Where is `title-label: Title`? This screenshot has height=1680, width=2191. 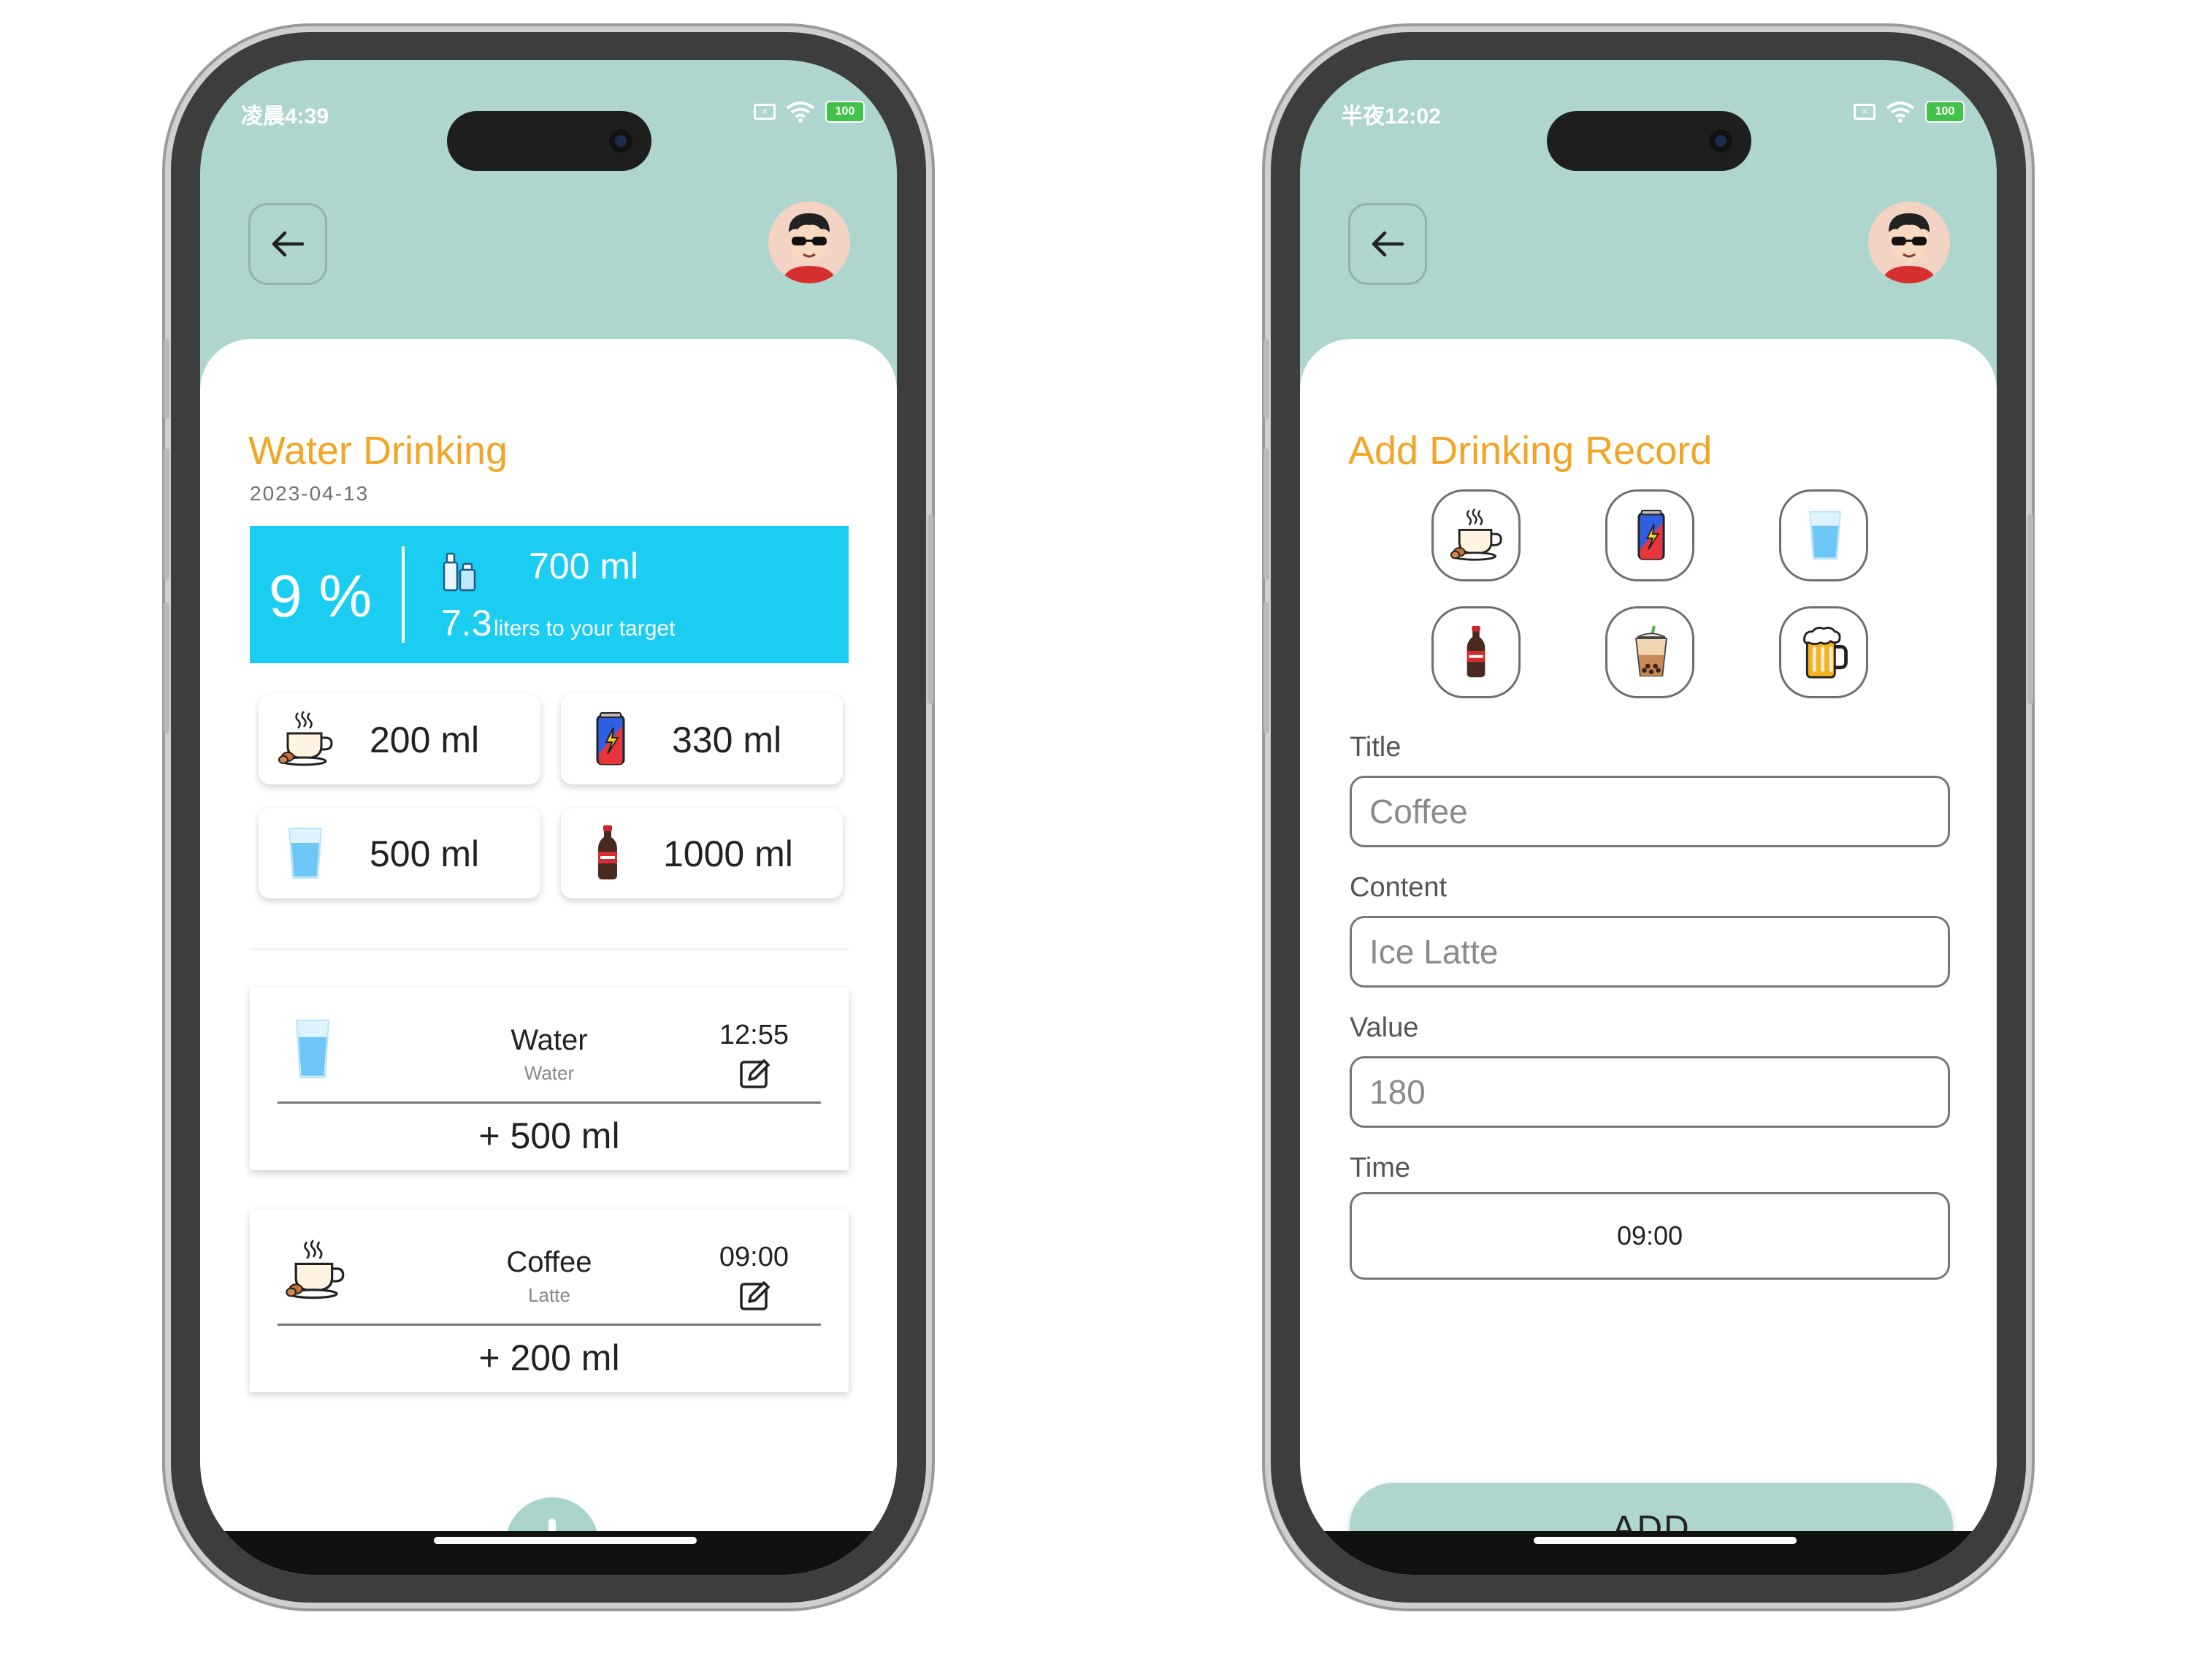 title-label: Title is located at coordinates (1376, 747).